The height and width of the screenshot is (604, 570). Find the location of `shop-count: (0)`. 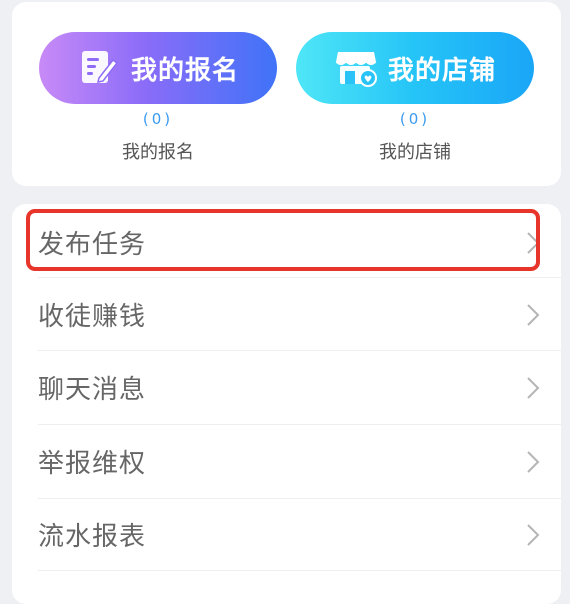

shop-count: (0) is located at coordinates (415, 119).